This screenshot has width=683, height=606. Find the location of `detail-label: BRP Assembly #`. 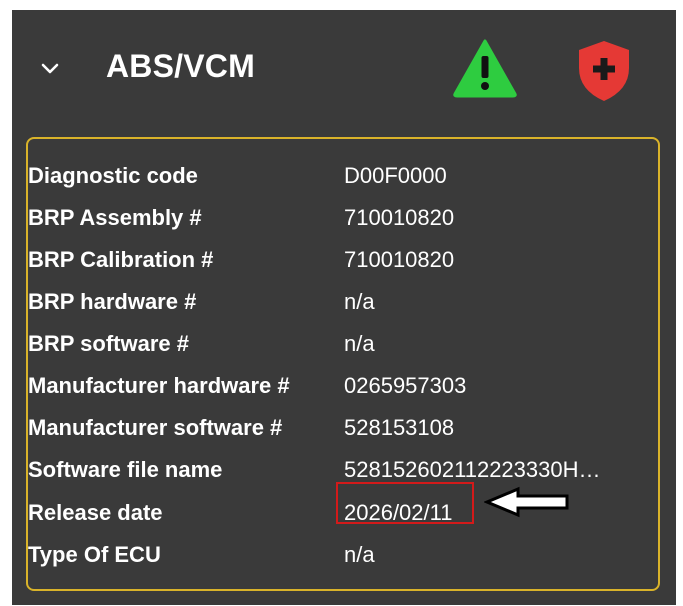

detail-label: BRP Assembly # is located at coordinates (115, 217).